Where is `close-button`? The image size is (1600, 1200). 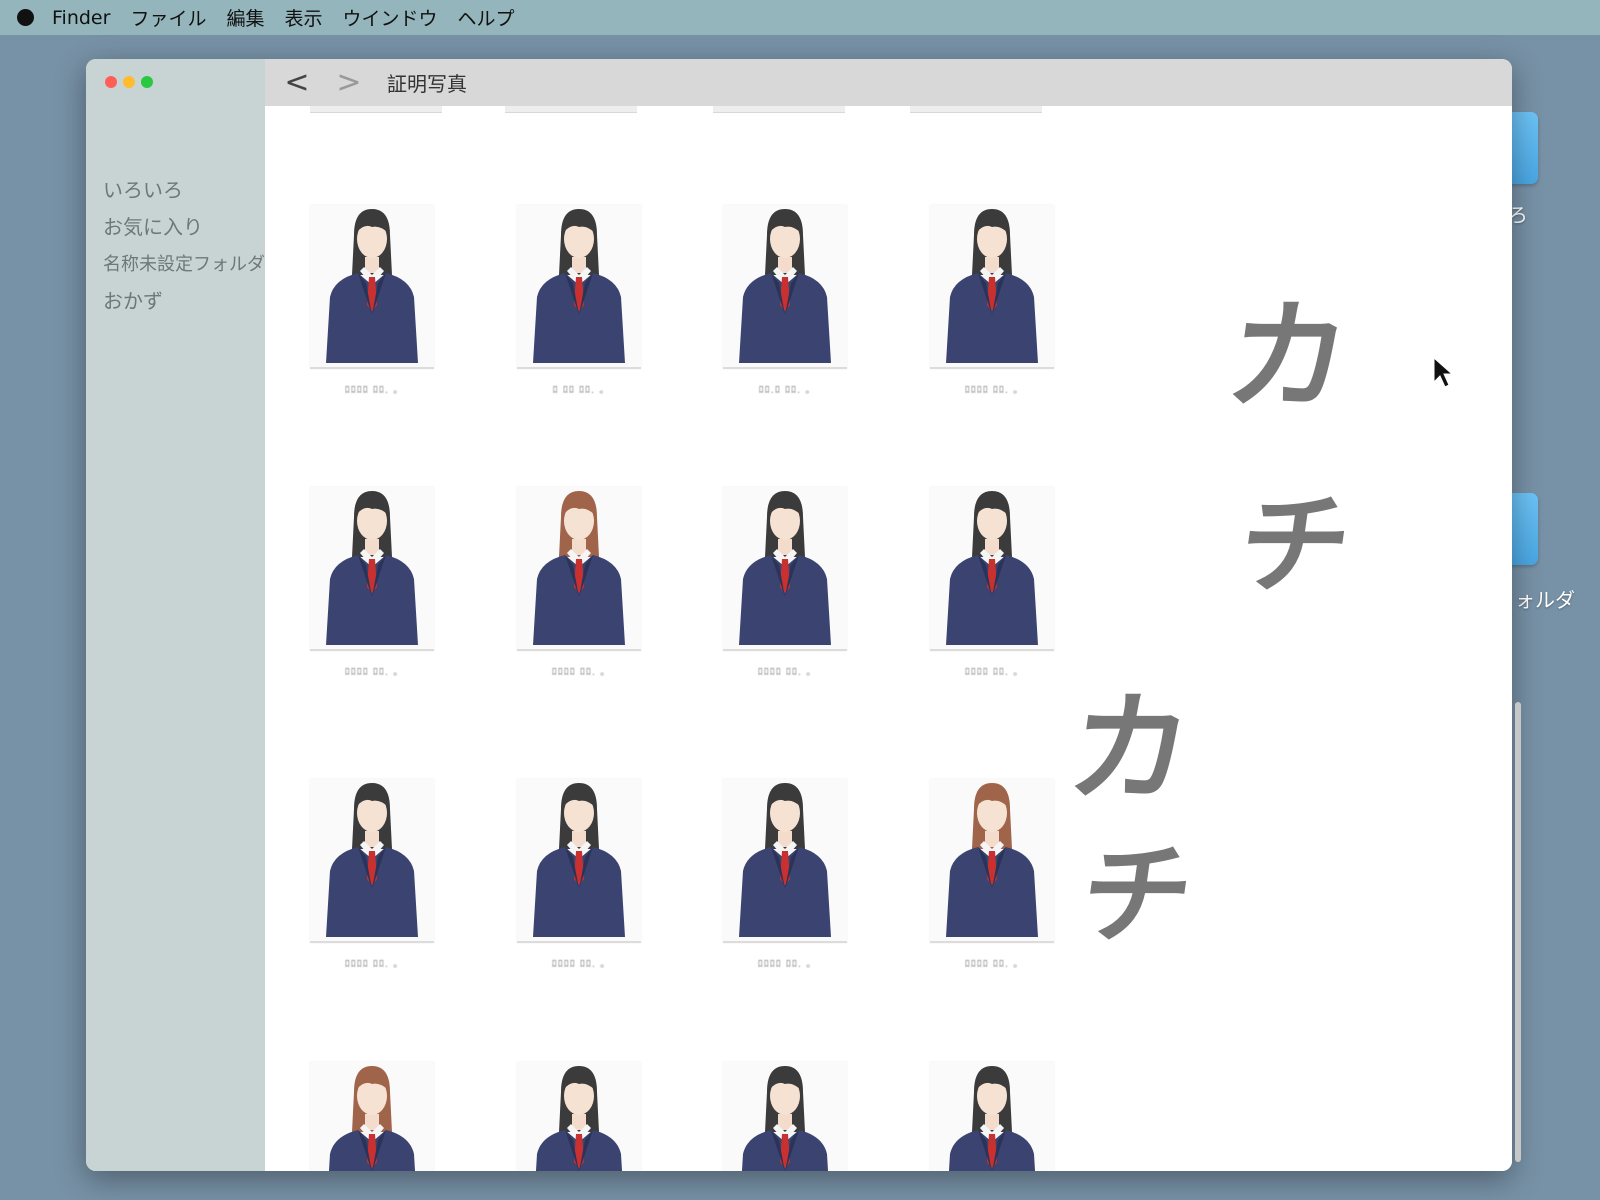
close-button is located at coordinates (111, 82).